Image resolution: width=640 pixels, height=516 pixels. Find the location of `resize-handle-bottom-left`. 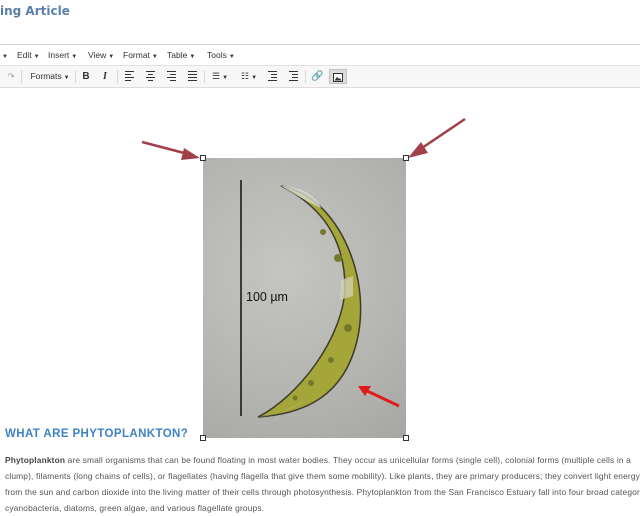

resize-handle-bottom-left is located at coordinates (203, 438).